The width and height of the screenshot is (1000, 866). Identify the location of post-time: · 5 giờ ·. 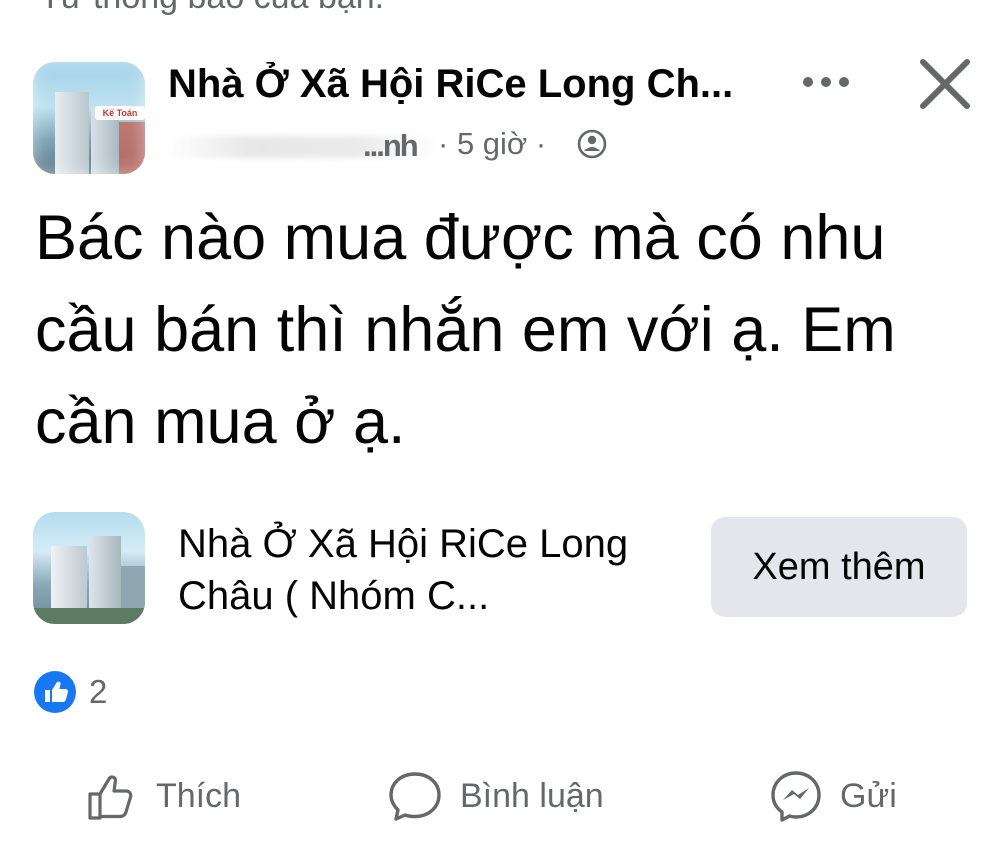
(492, 144).